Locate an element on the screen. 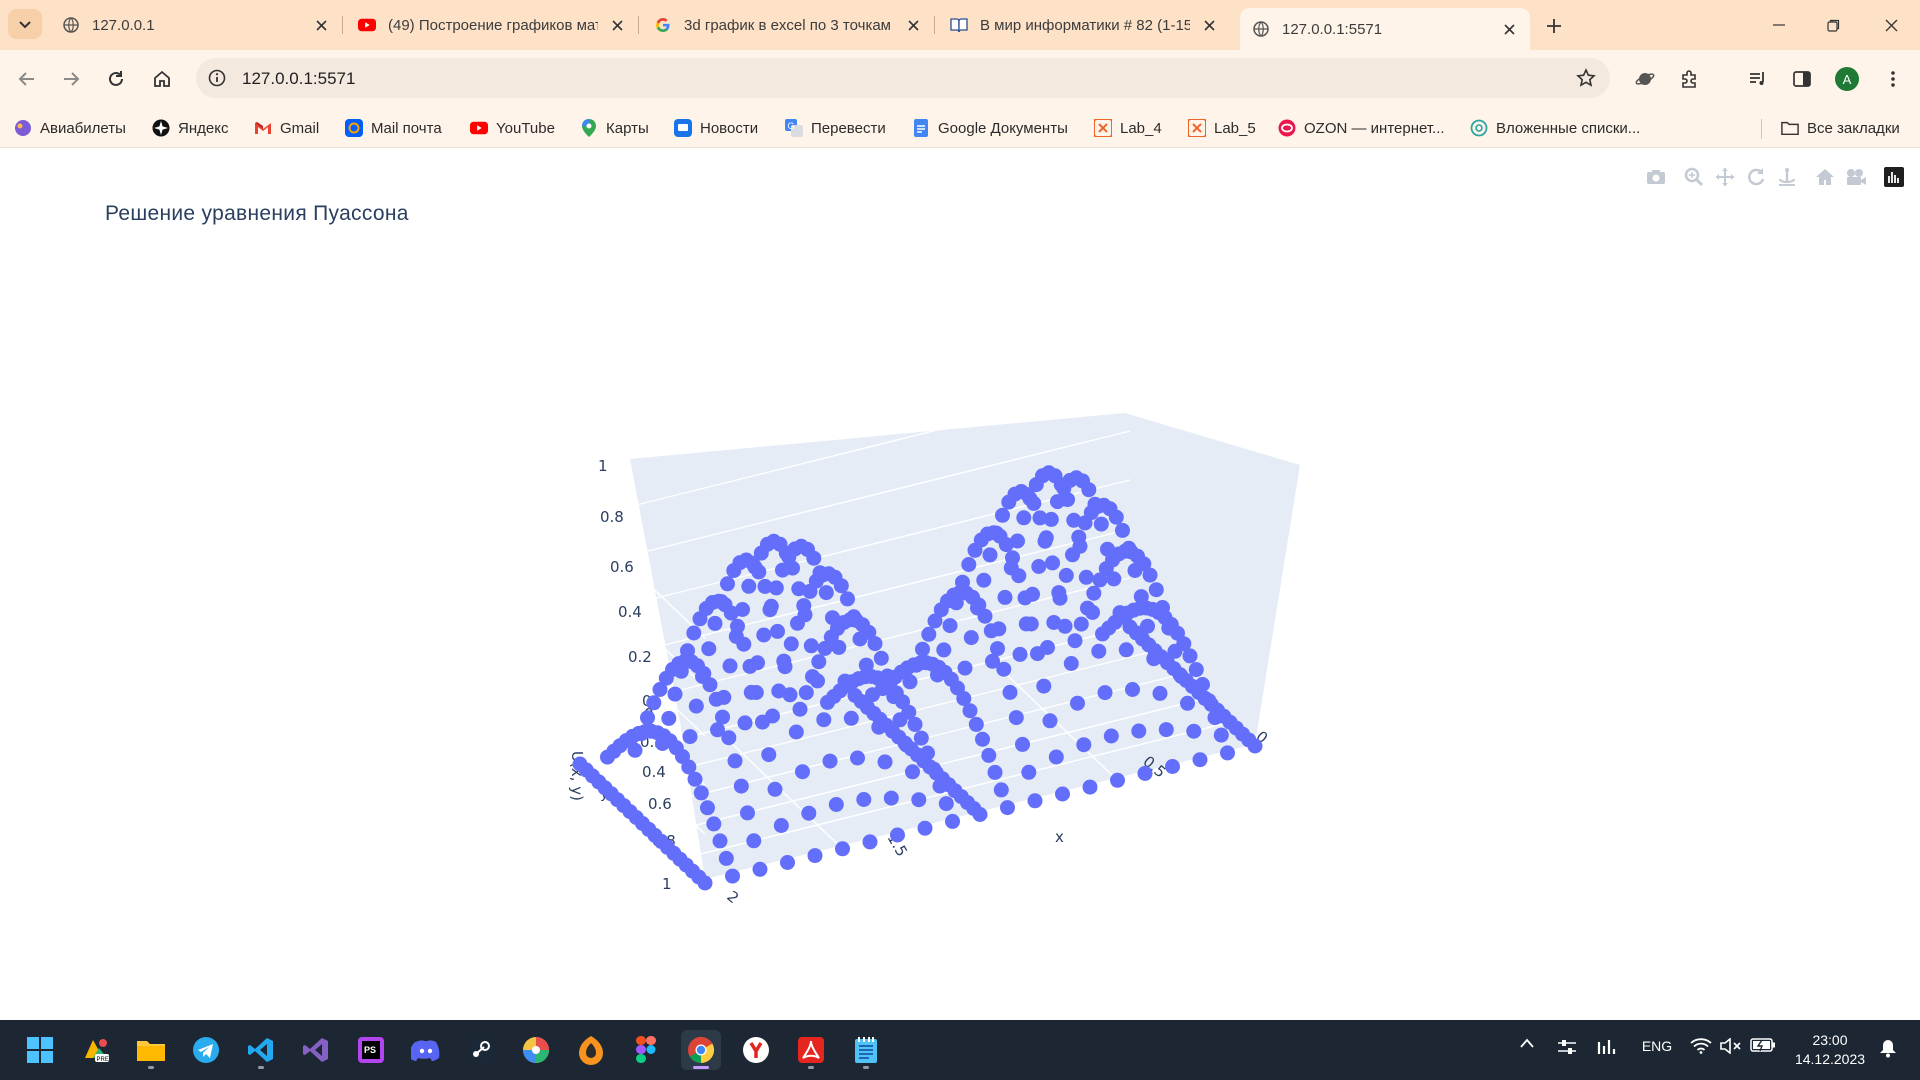 The image size is (1920, 1080). reload-button is located at coordinates (116, 79).